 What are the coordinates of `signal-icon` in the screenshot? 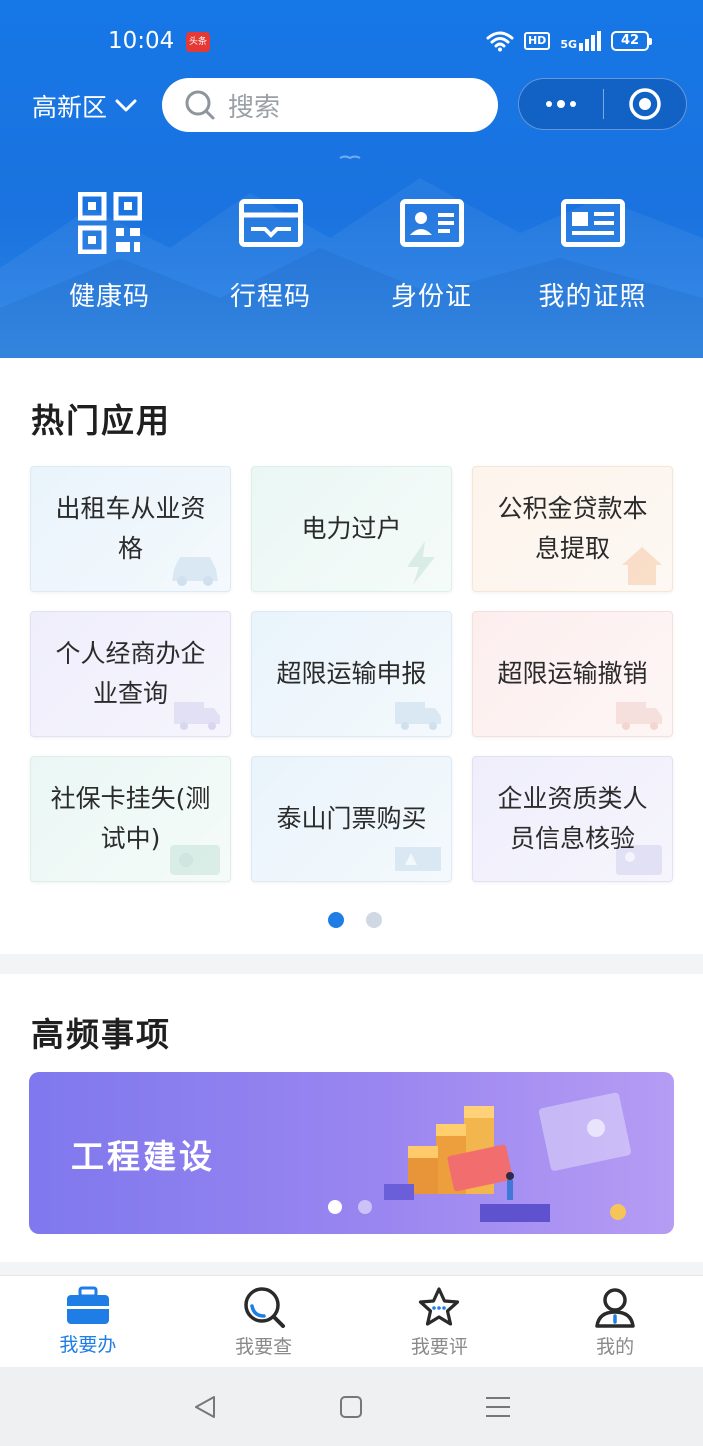 It's located at (590, 41).